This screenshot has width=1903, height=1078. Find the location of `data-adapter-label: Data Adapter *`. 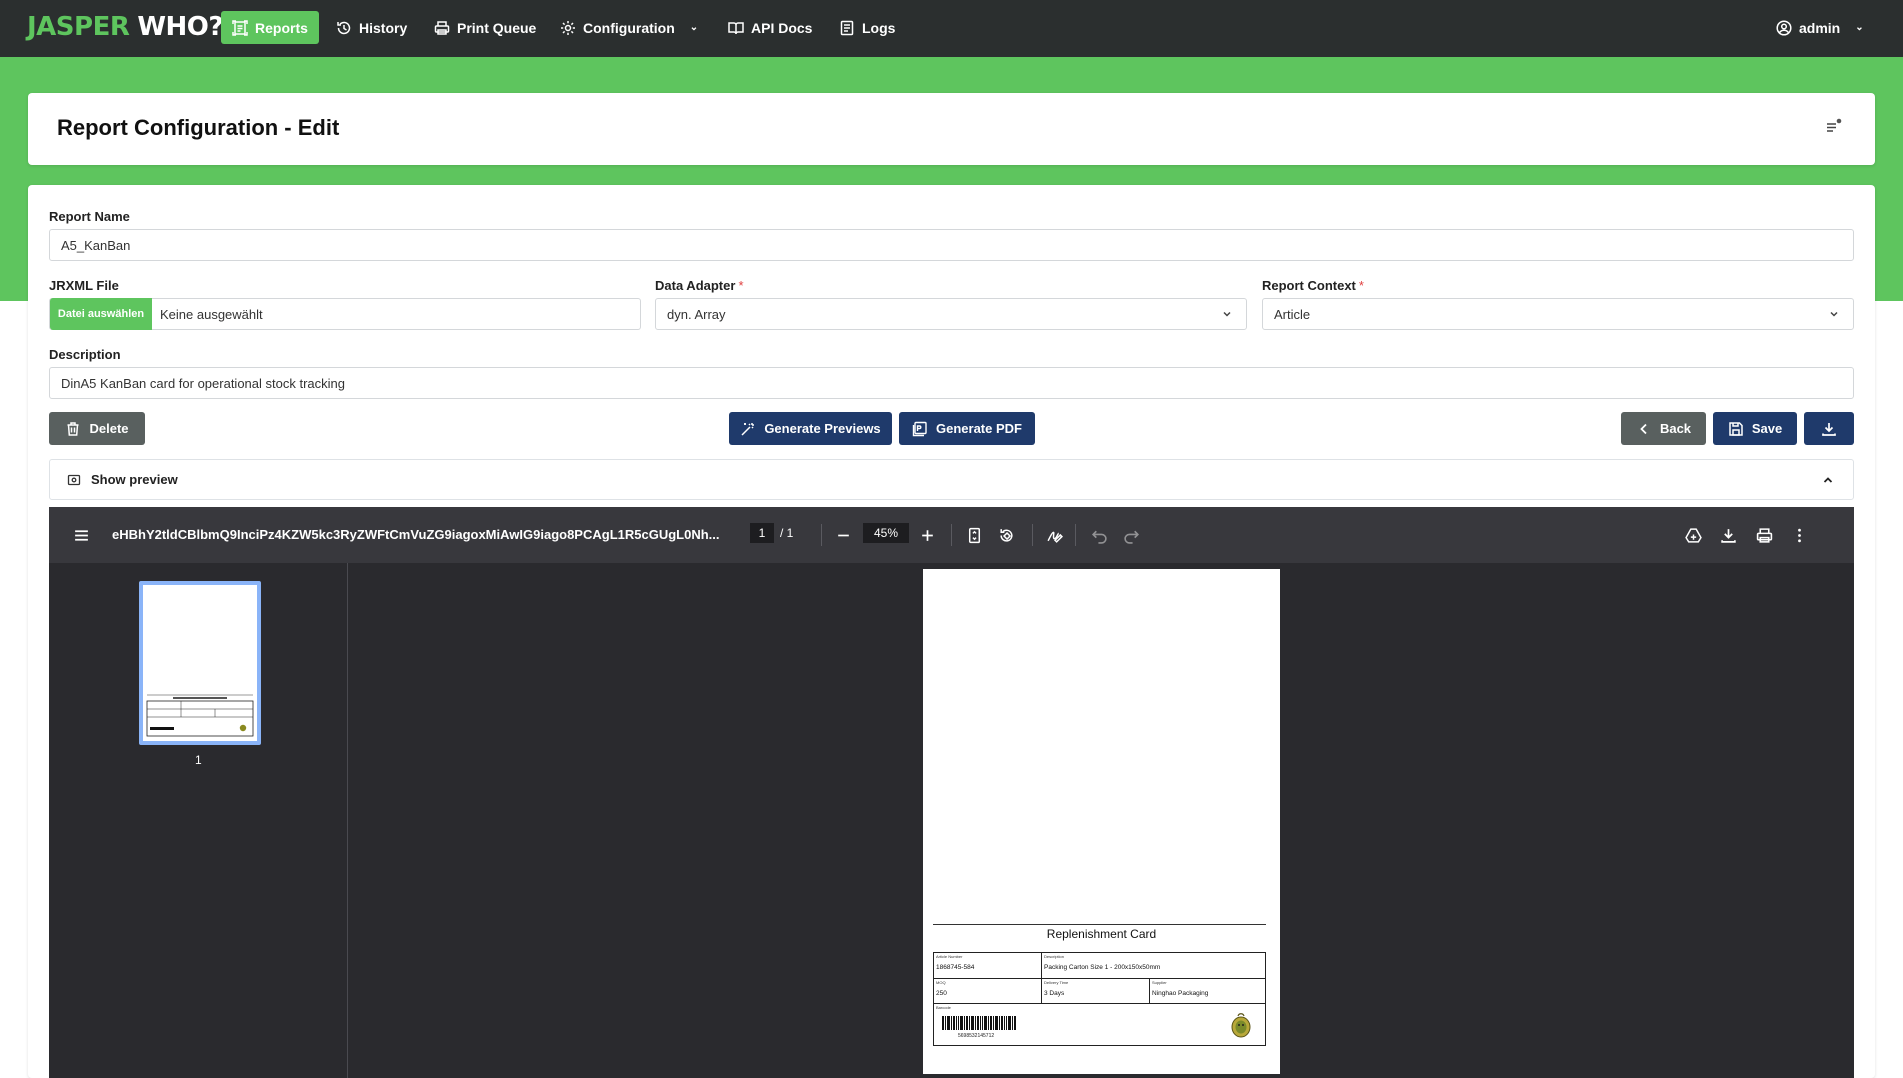

data-adapter-label: Data Adapter * is located at coordinates (699, 285).